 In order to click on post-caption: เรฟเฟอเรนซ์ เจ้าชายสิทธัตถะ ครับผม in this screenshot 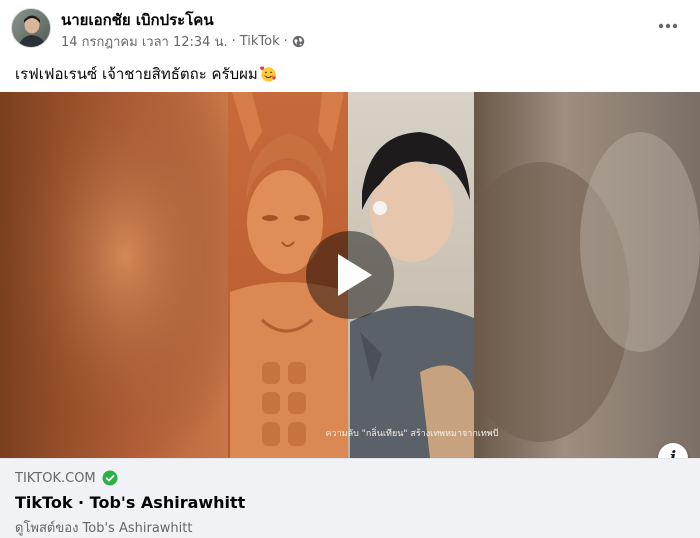, I will do `click(146, 74)`.